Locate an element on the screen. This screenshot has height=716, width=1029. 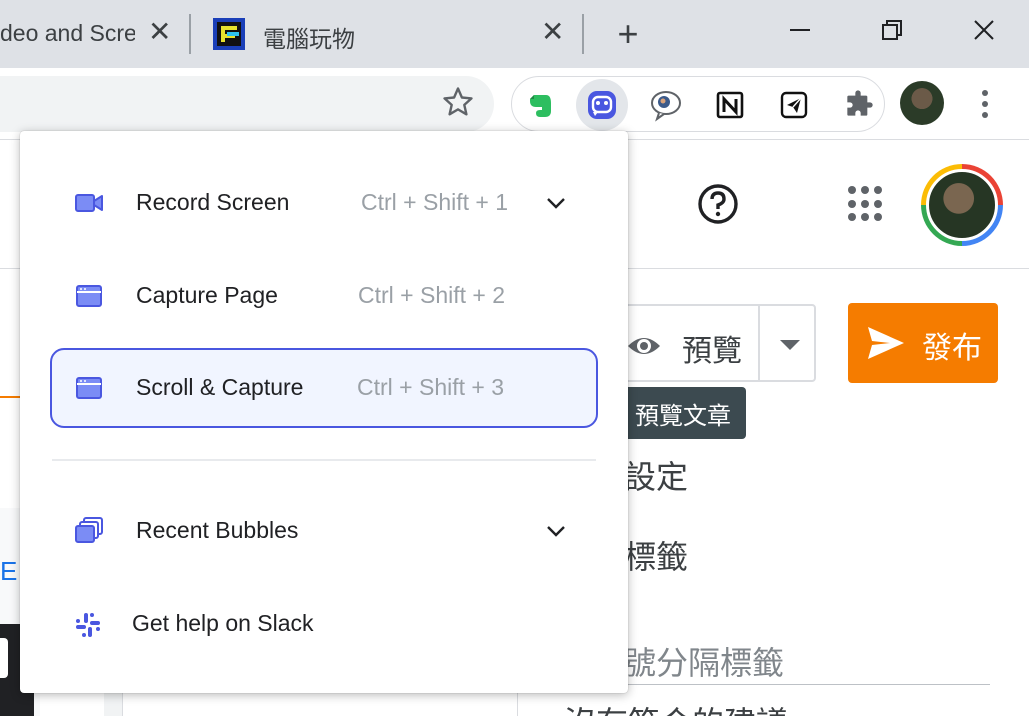
settings-label: 設定 is located at coordinates (656, 477).